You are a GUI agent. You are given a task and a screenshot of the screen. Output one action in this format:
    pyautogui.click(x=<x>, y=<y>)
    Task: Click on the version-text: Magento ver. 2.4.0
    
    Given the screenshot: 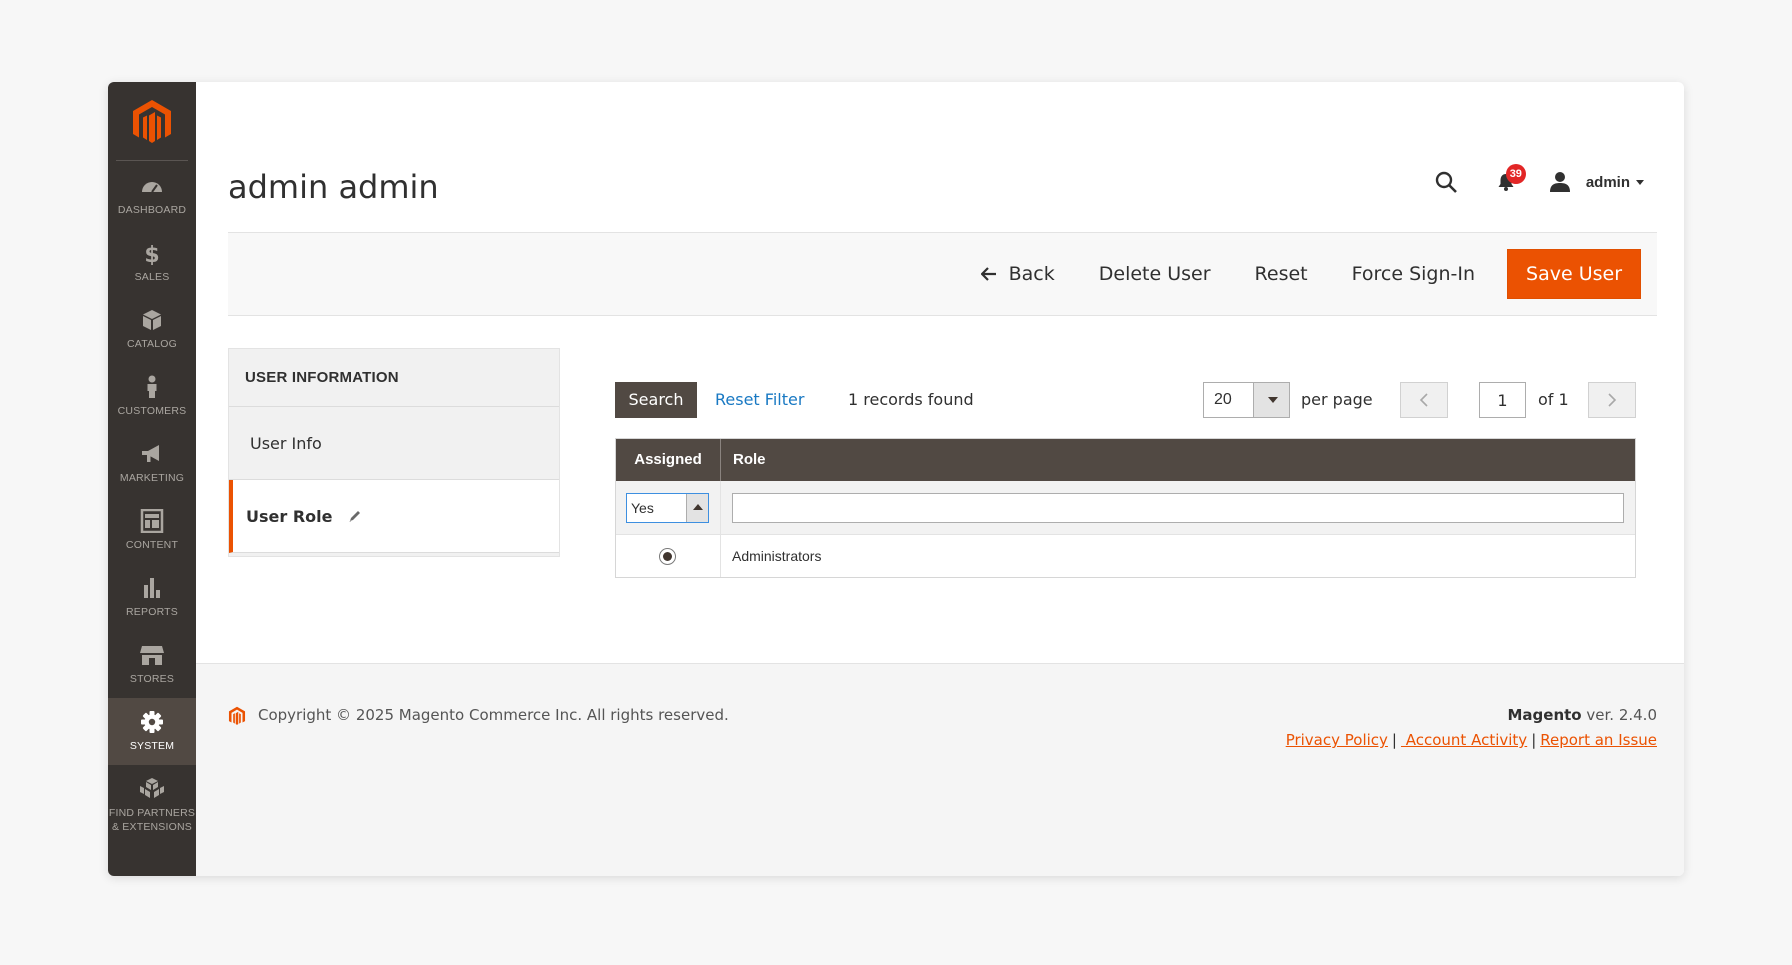 What is the action you would take?
    pyautogui.click(x=1583, y=715)
    